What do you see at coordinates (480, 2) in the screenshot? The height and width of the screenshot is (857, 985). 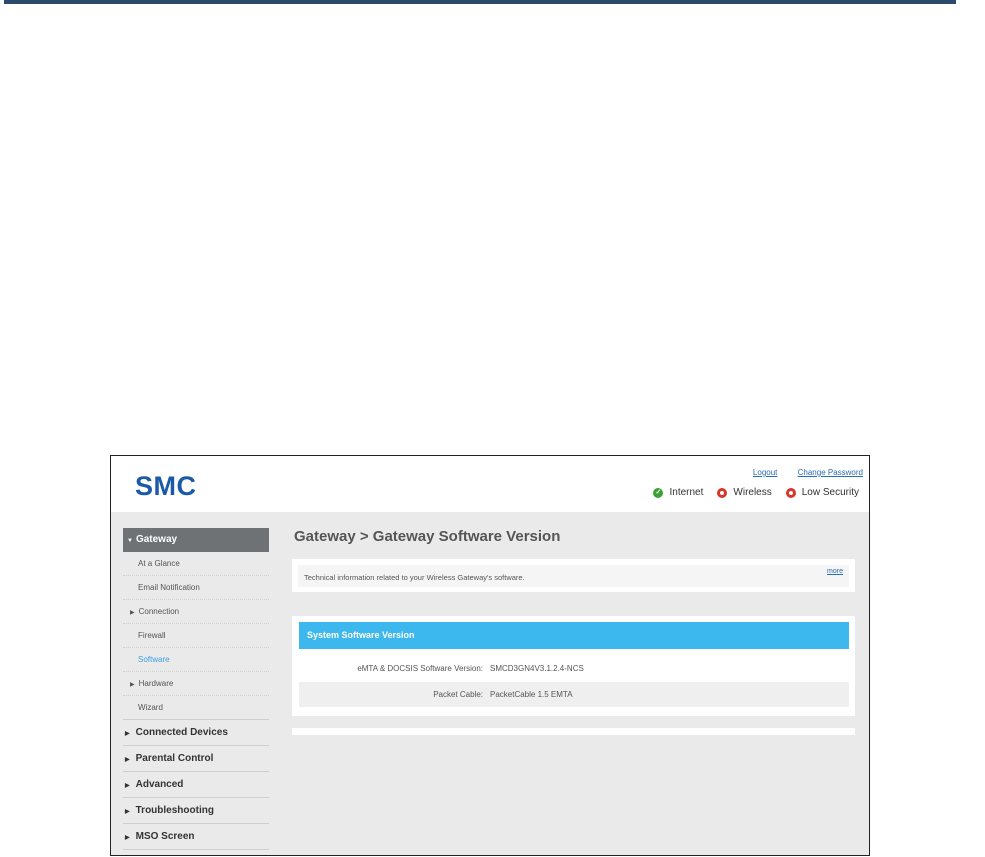 I see `top-rule` at bounding box center [480, 2].